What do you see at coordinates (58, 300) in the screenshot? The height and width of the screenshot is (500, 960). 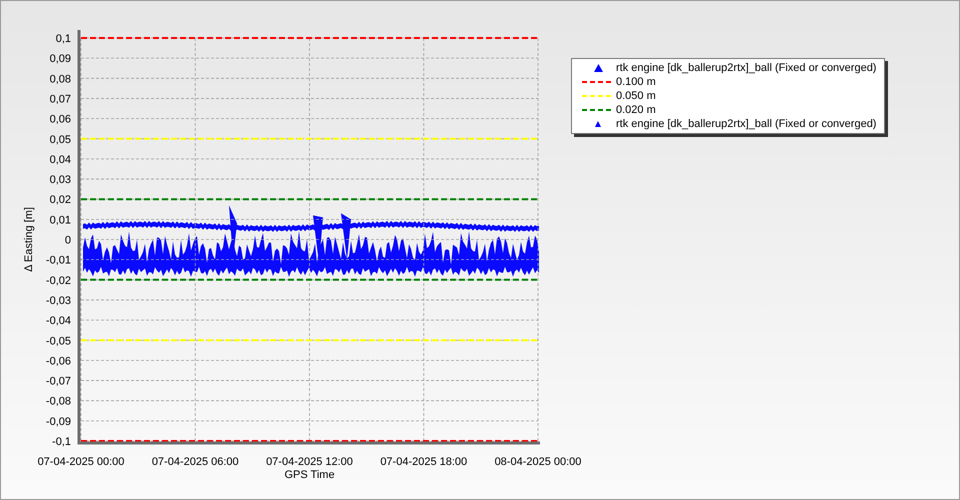 I see `y-tick-label: -0,03` at bounding box center [58, 300].